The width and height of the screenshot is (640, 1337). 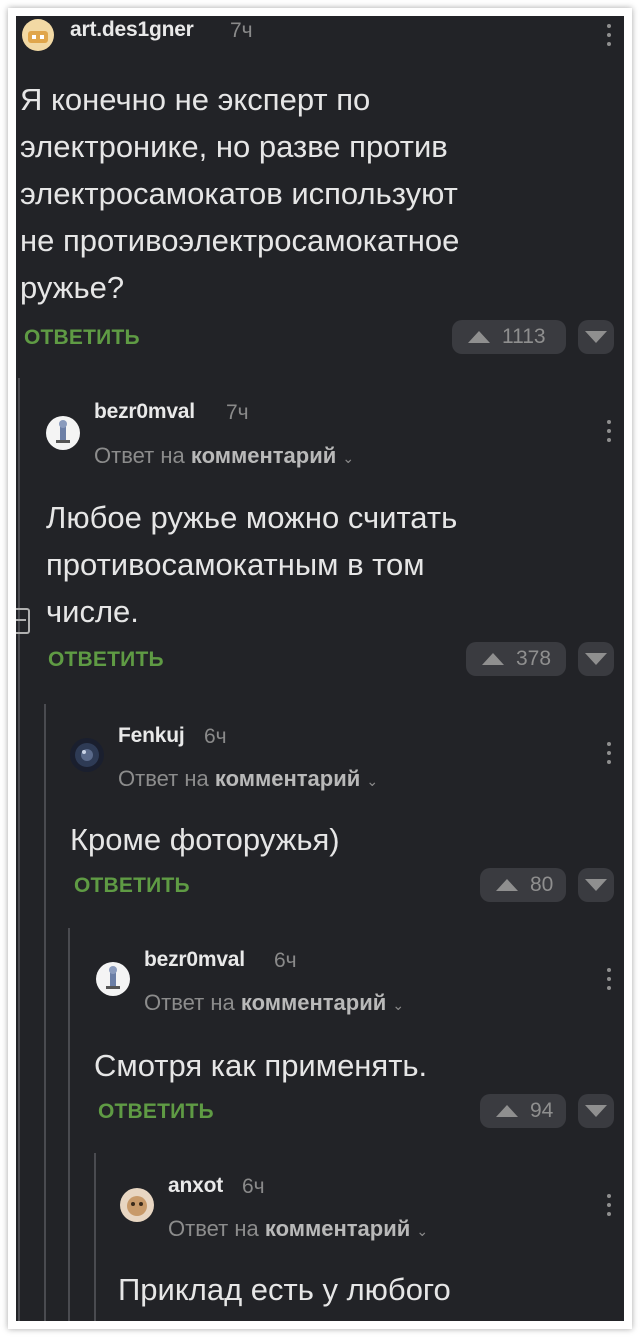 I want to click on comment-body-line: Любое ружье можно считать, so click(x=252, y=517).